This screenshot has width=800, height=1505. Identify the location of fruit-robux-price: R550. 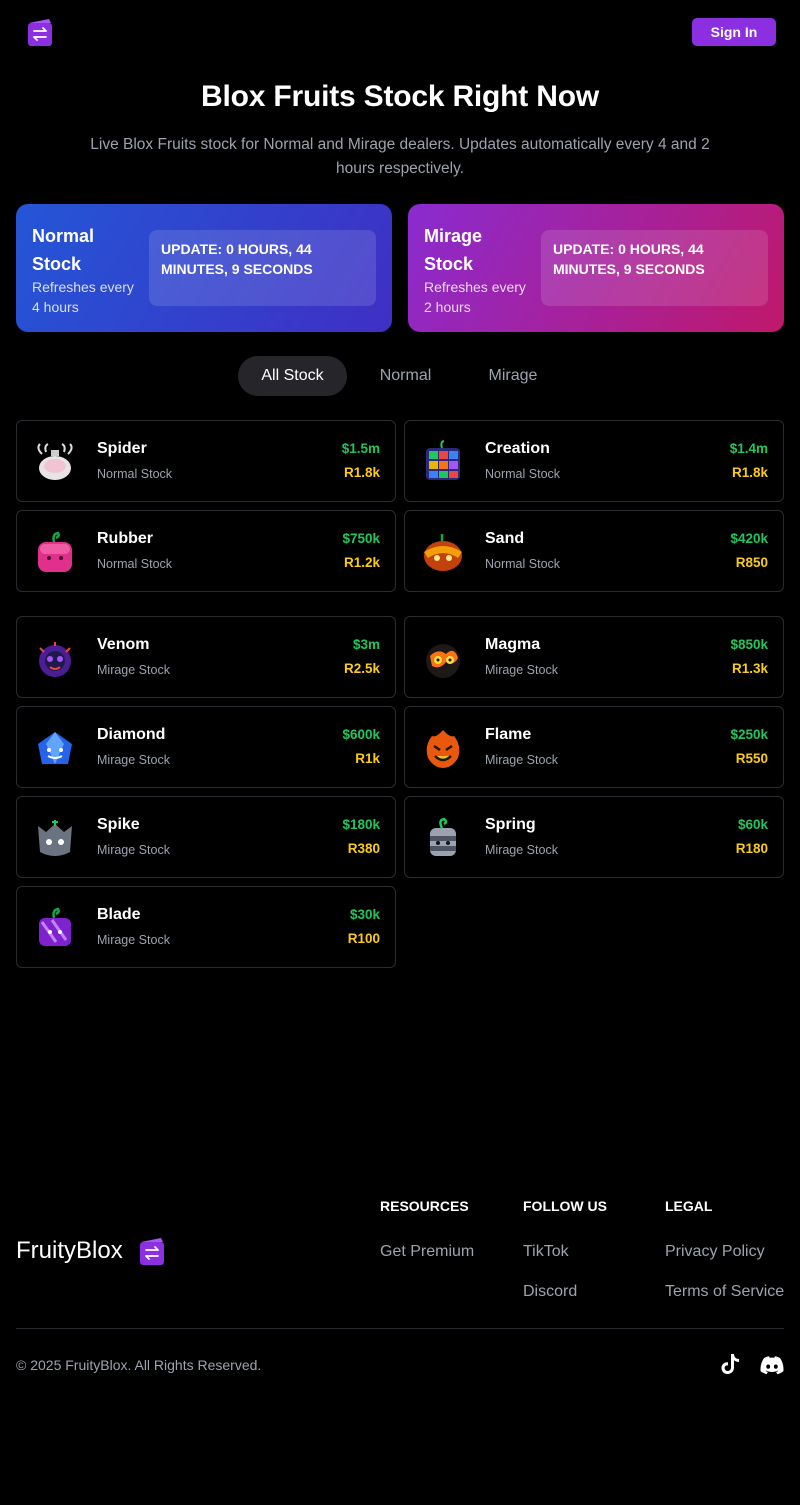
(751, 758).